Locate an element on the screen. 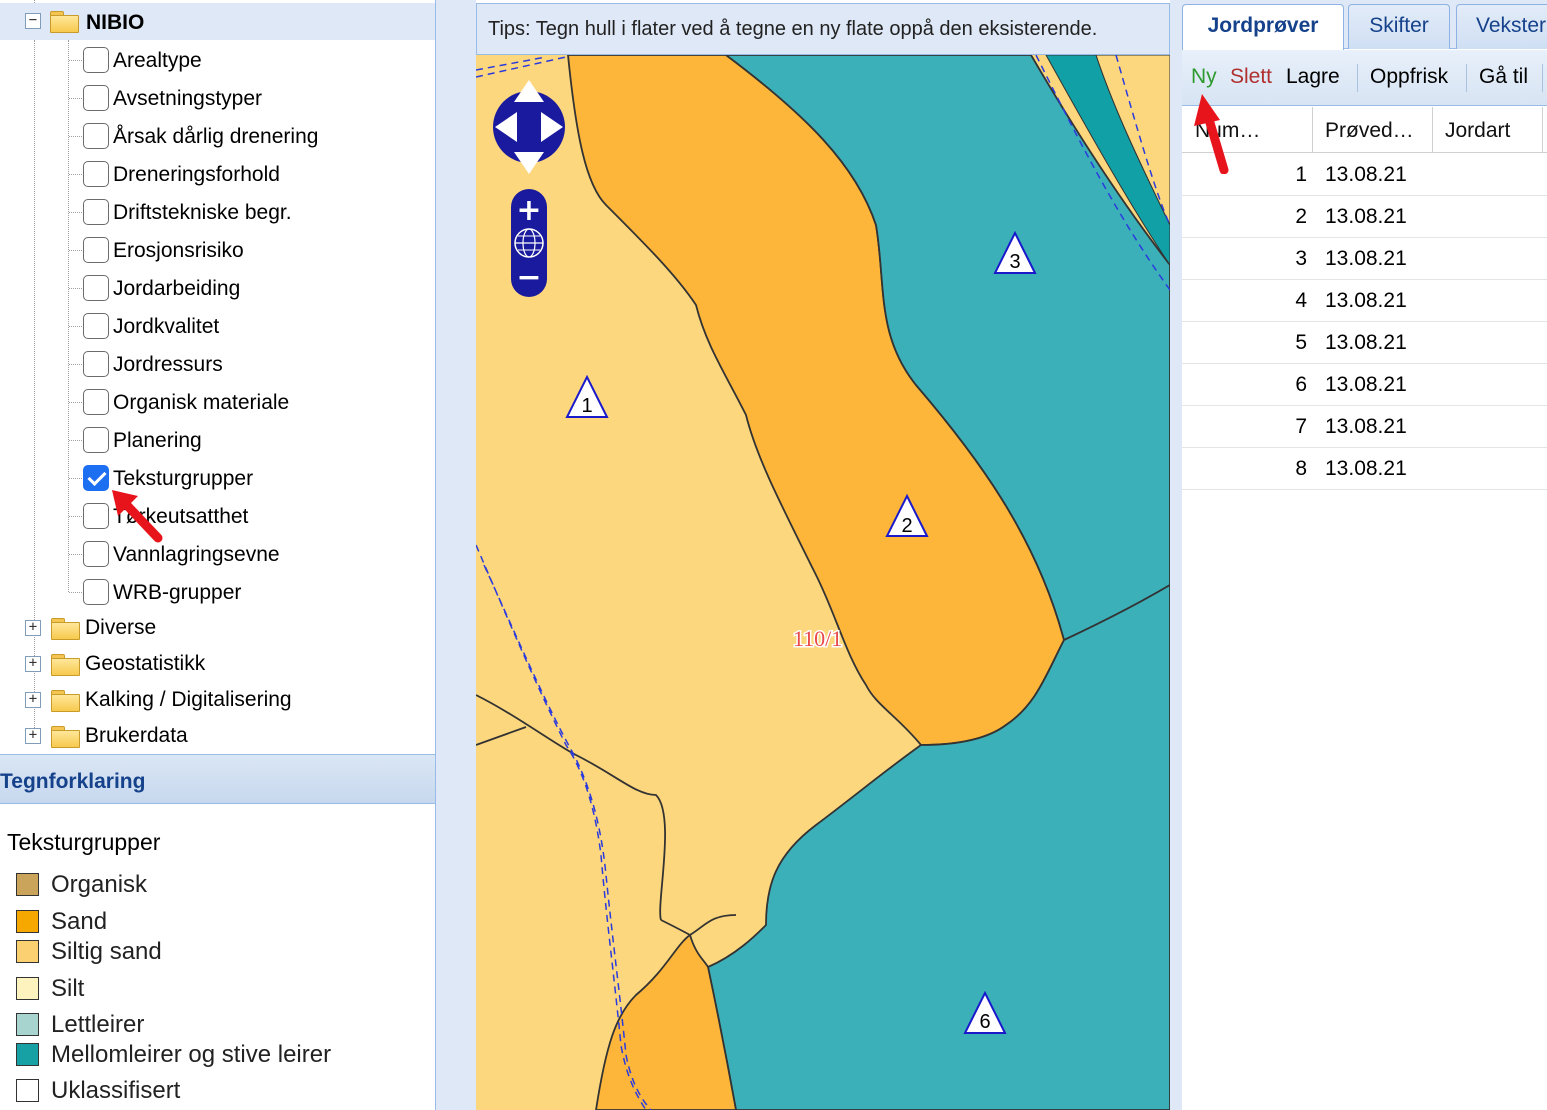  delete-button: Slett is located at coordinates (1251, 77).